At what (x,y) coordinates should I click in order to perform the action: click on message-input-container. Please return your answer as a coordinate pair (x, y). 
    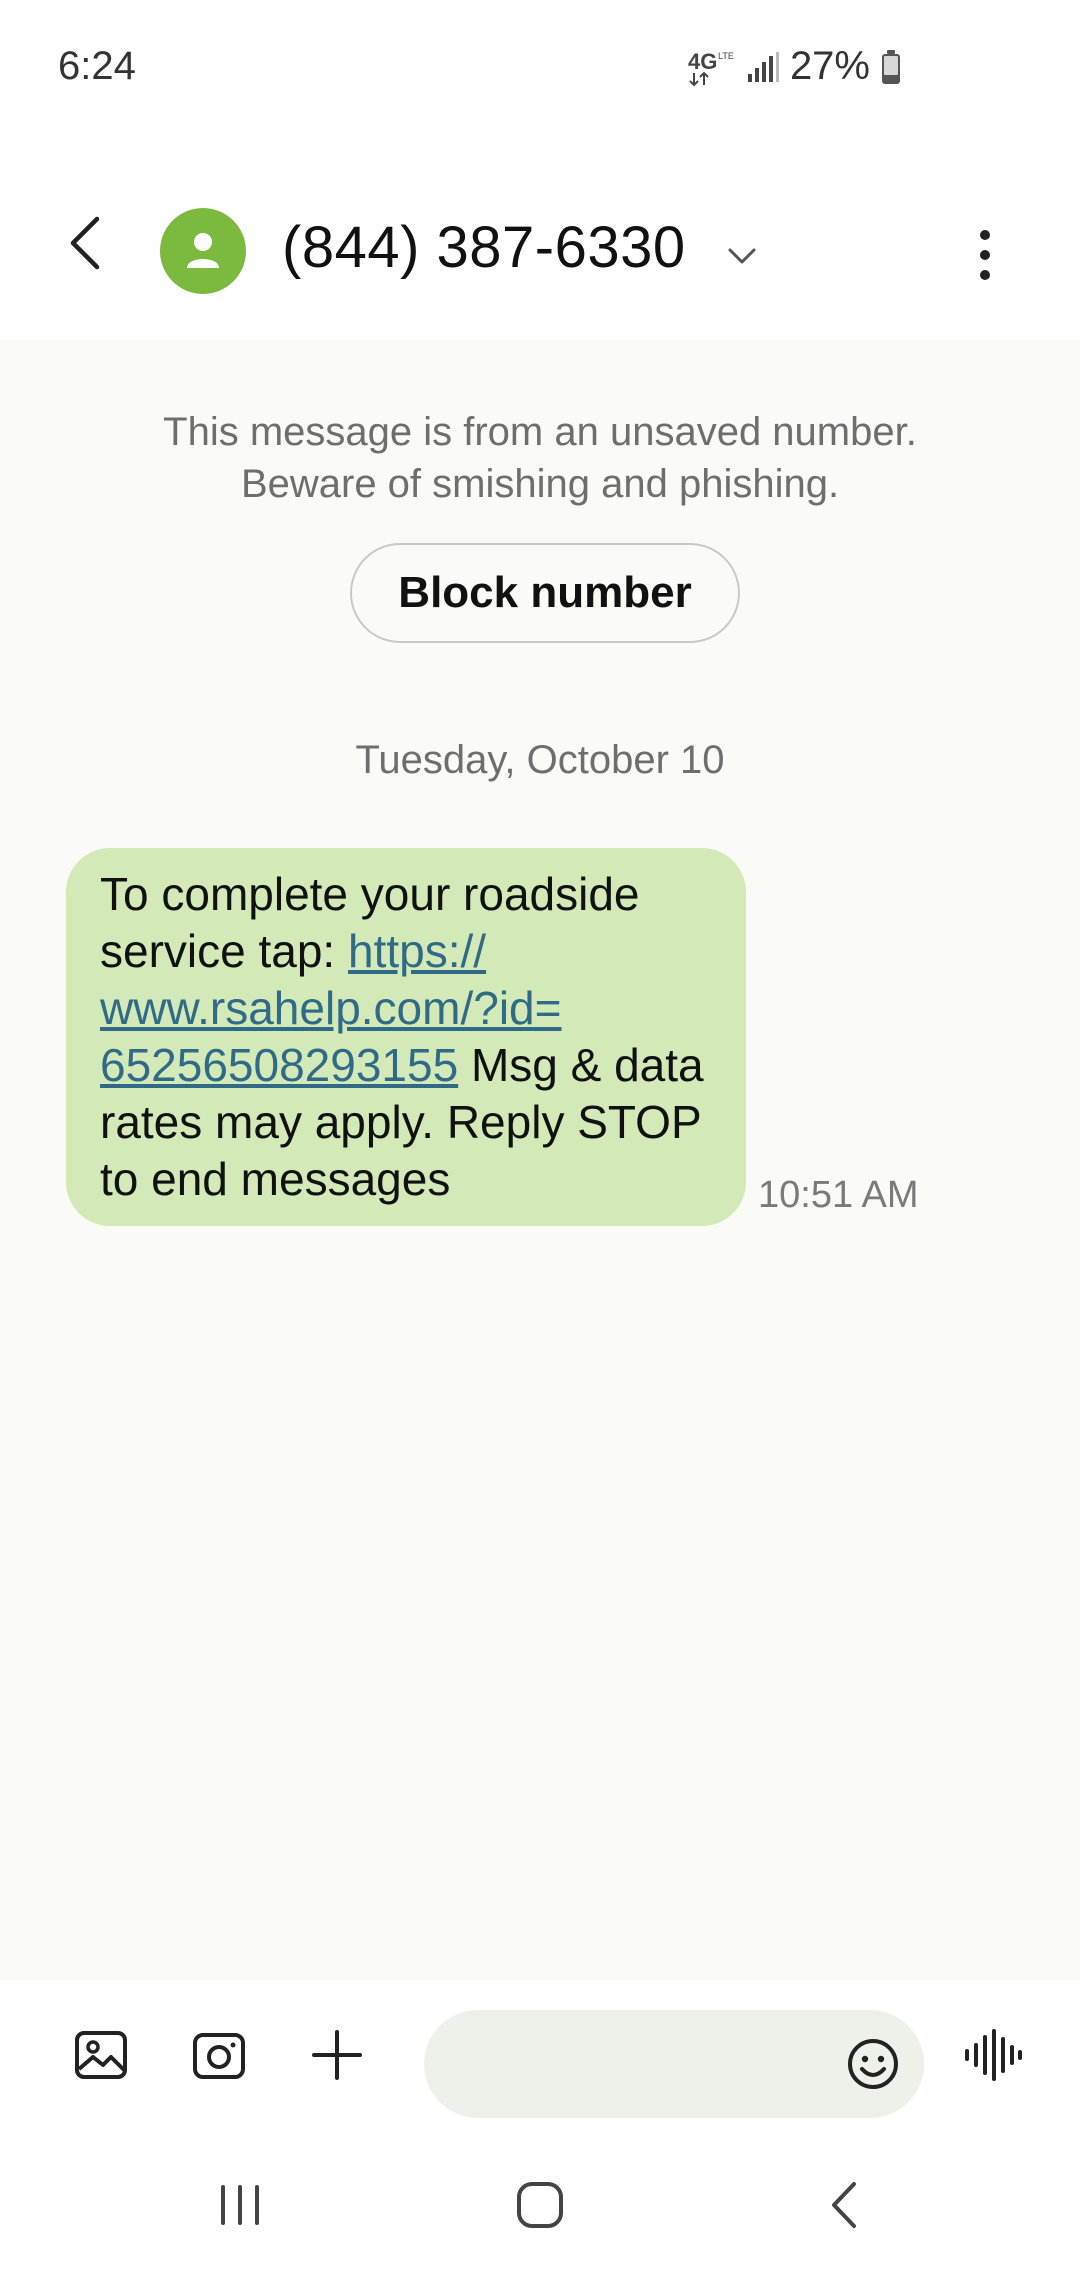
    Looking at the image, I should click on (674, 2064).